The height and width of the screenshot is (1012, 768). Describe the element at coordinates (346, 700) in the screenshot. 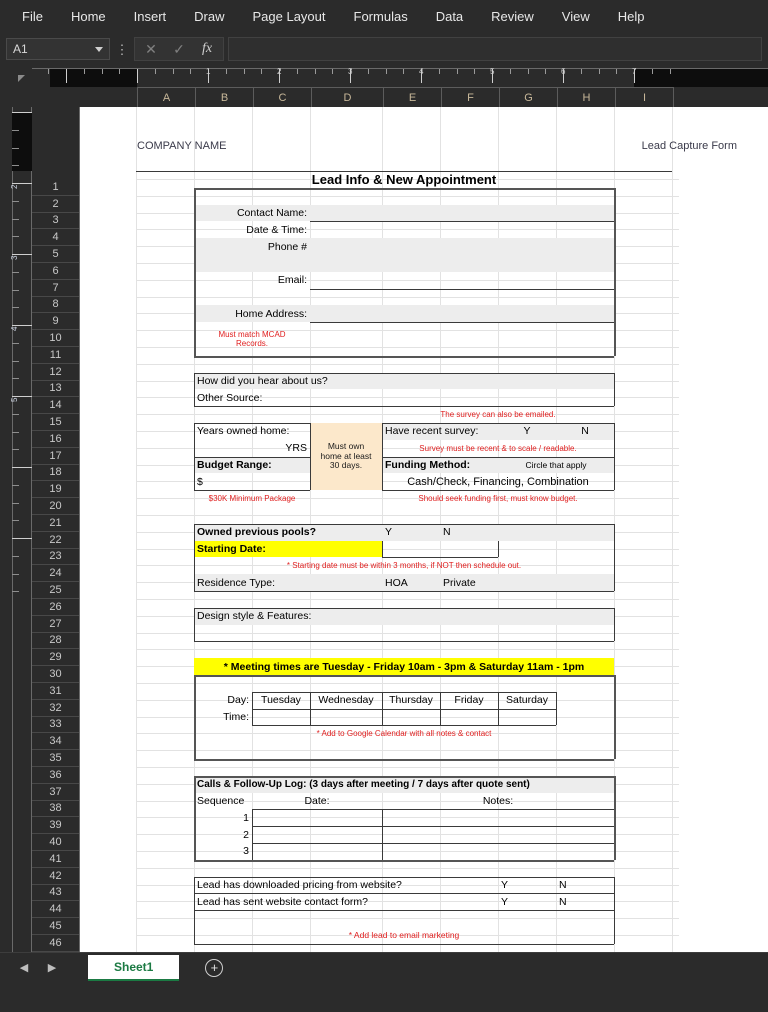

I see `schedule-day-wednesday: Wednesday` at that location.